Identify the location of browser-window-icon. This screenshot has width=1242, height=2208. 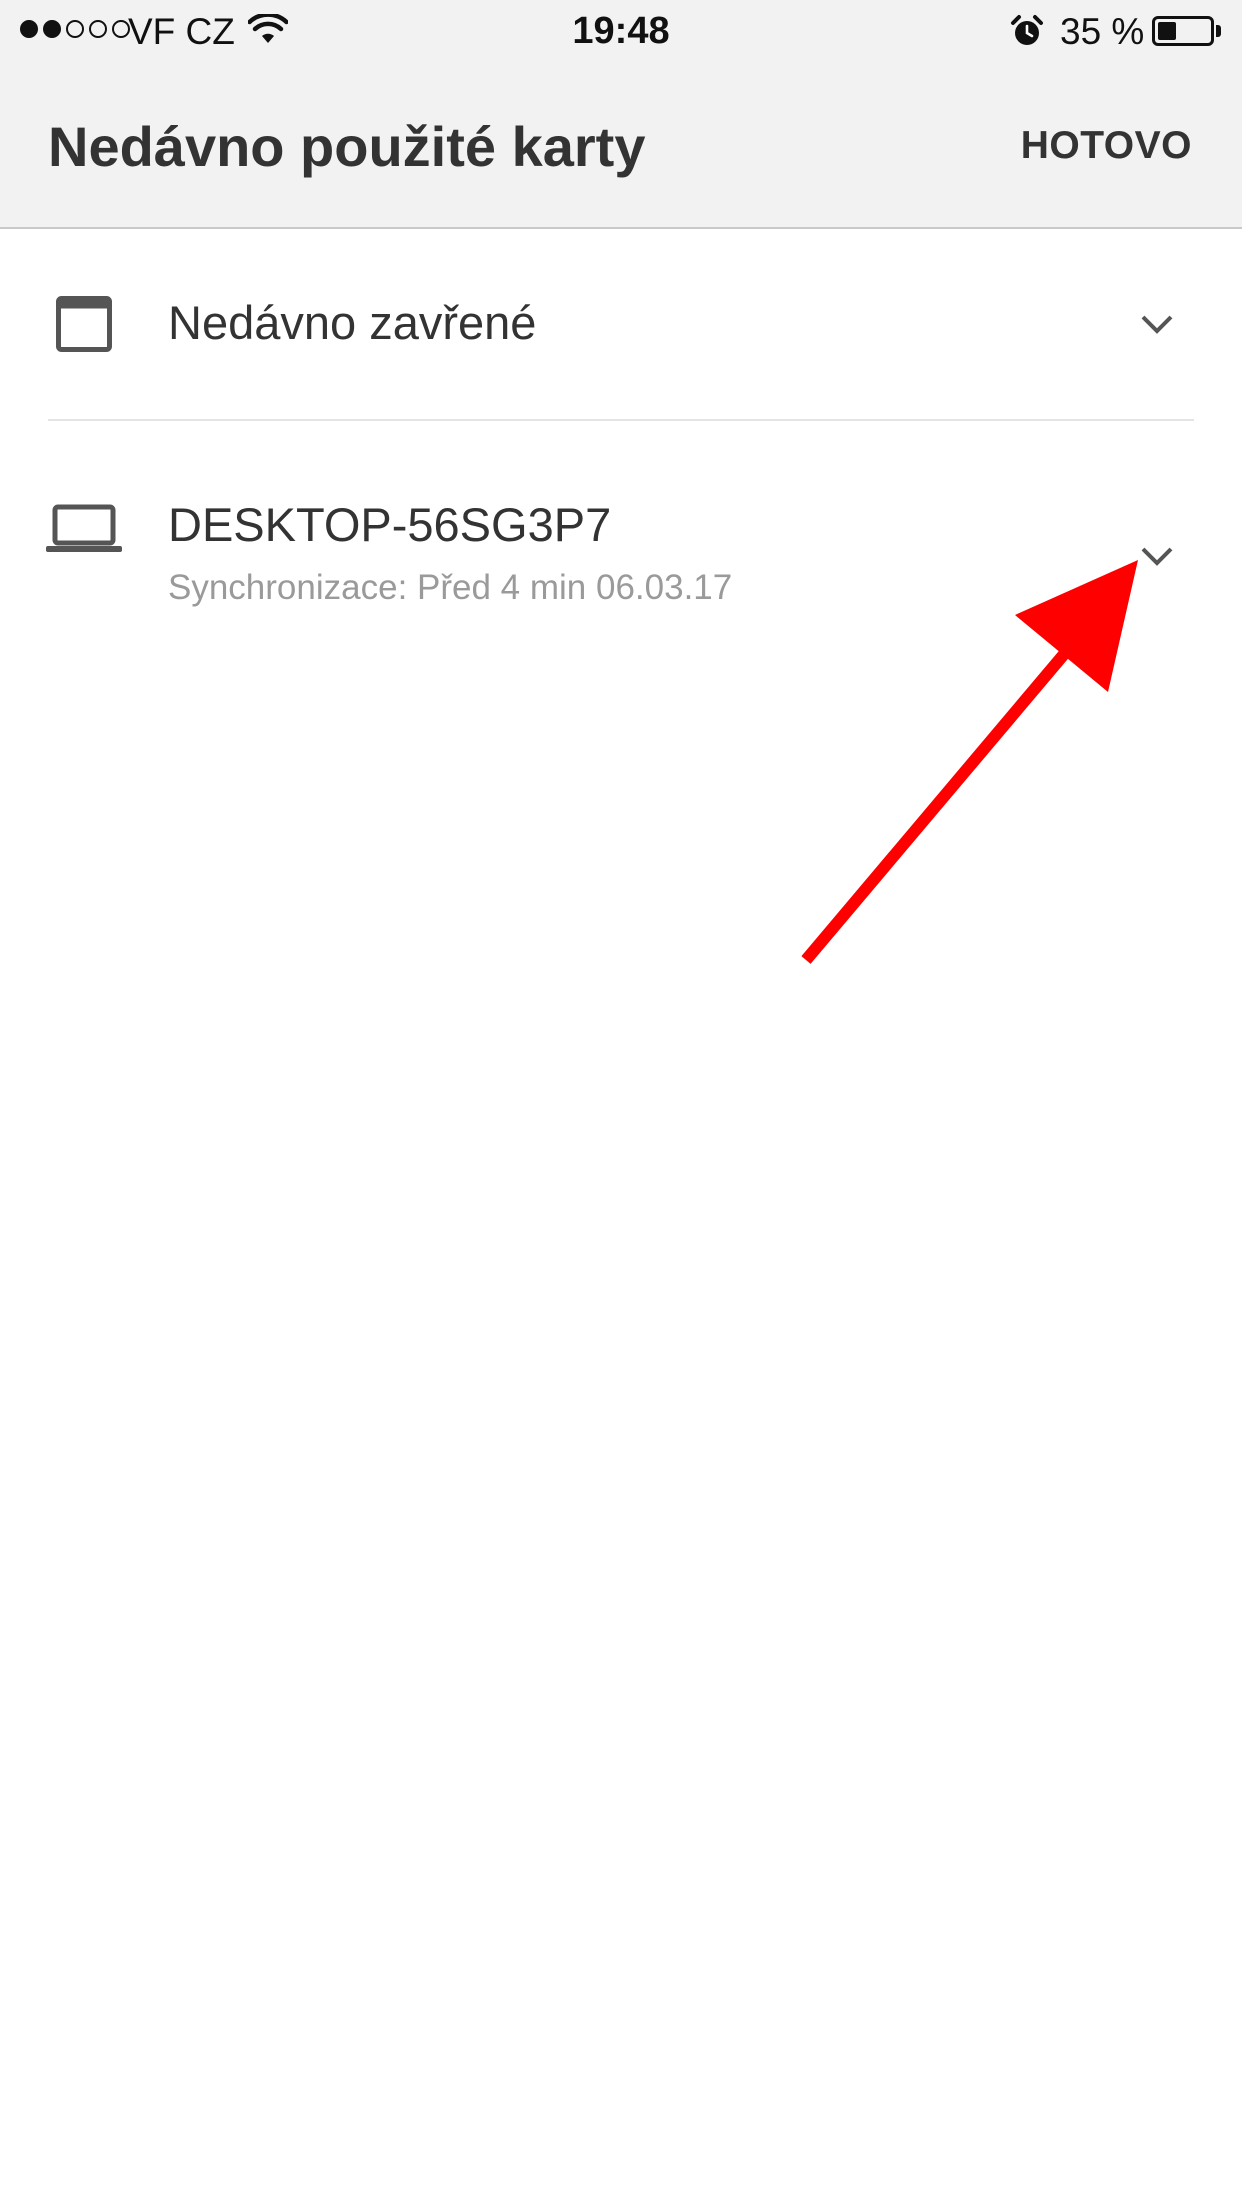
(84, 324).